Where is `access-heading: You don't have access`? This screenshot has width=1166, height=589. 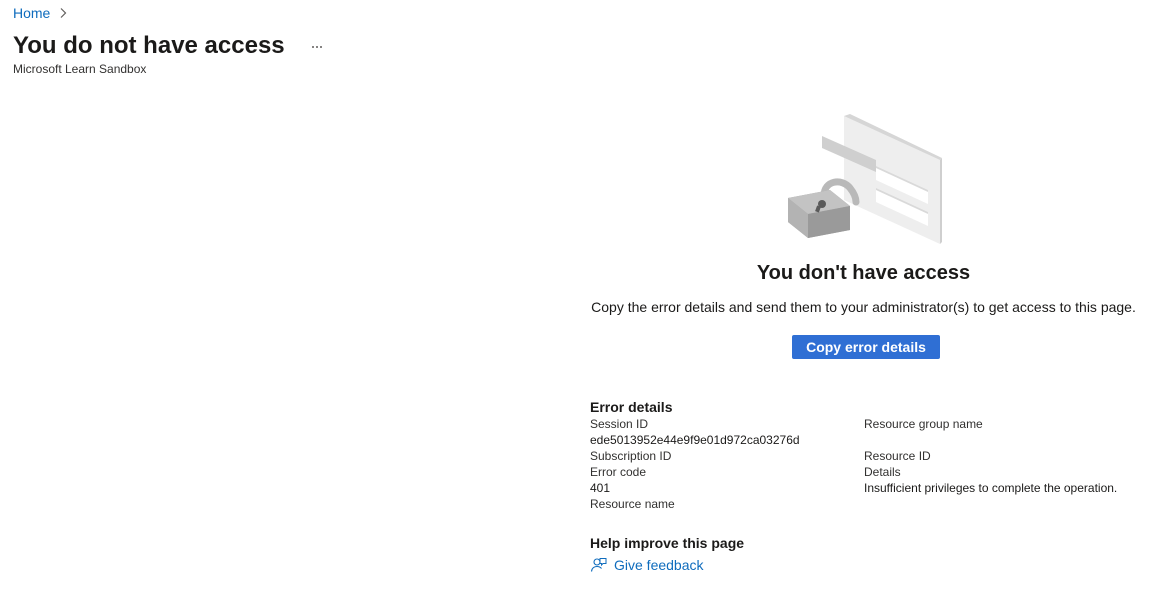
access-heading: You don't have access is located at coordinates (863, 273).